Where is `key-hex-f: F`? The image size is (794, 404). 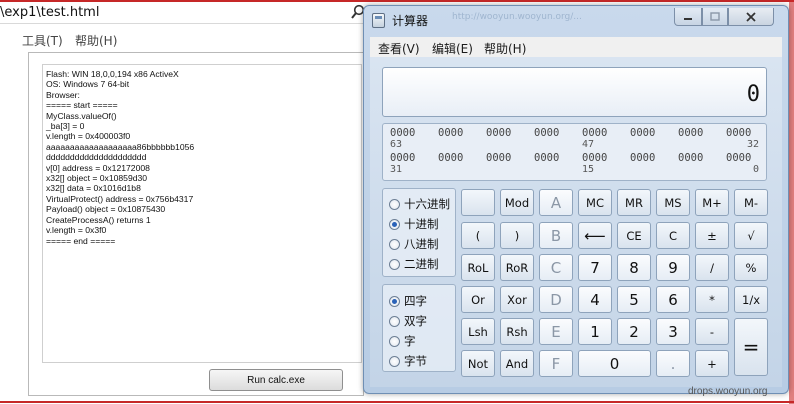 key-hex-f: F is located at coordinates (556, 363).